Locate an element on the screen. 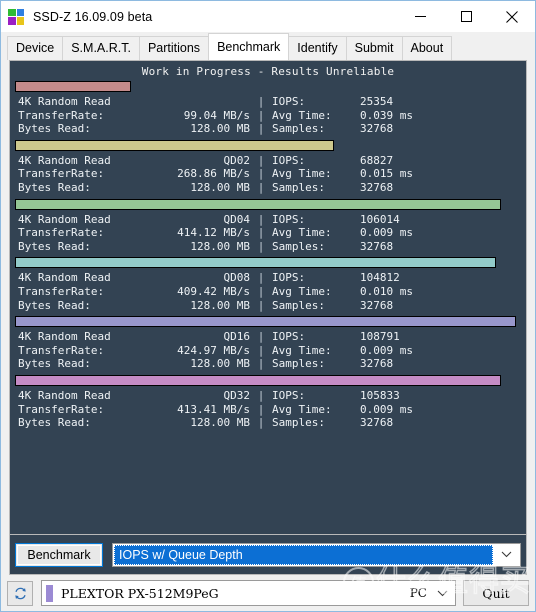 This screenshot has width=536, height=612. result-row: 4K Random Read QD32 | IOPS: 105833 is located at coordinates (269, 396).